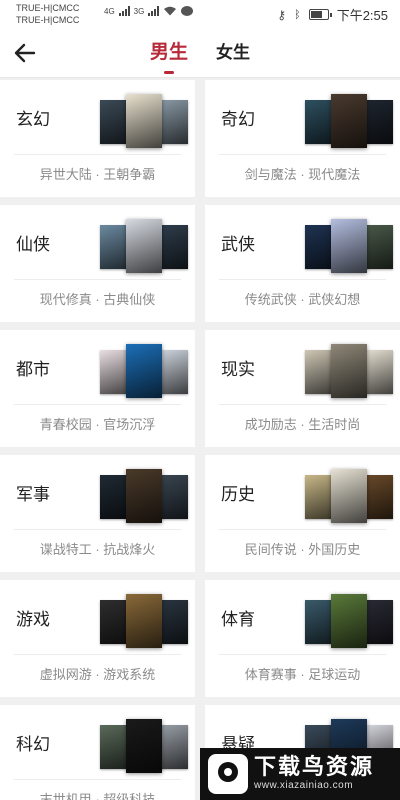  Describe the element at coordinates (33, 244) in the screenshot. I see `category-name: 仙侠` at that location.